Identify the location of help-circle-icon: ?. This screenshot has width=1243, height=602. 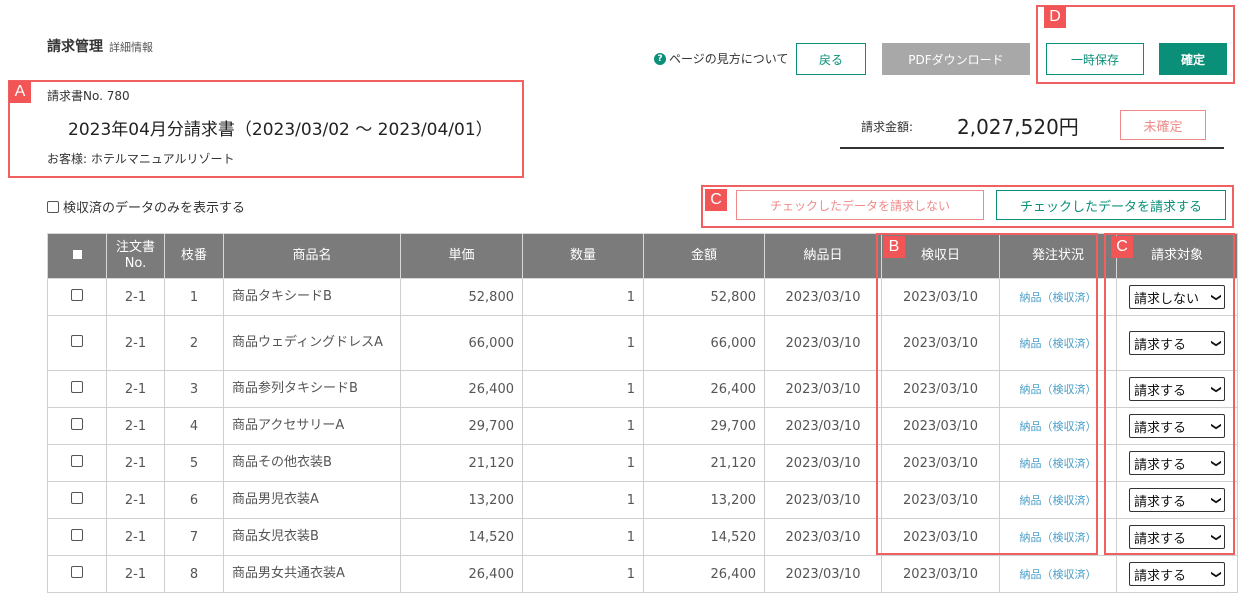
(660, 58).